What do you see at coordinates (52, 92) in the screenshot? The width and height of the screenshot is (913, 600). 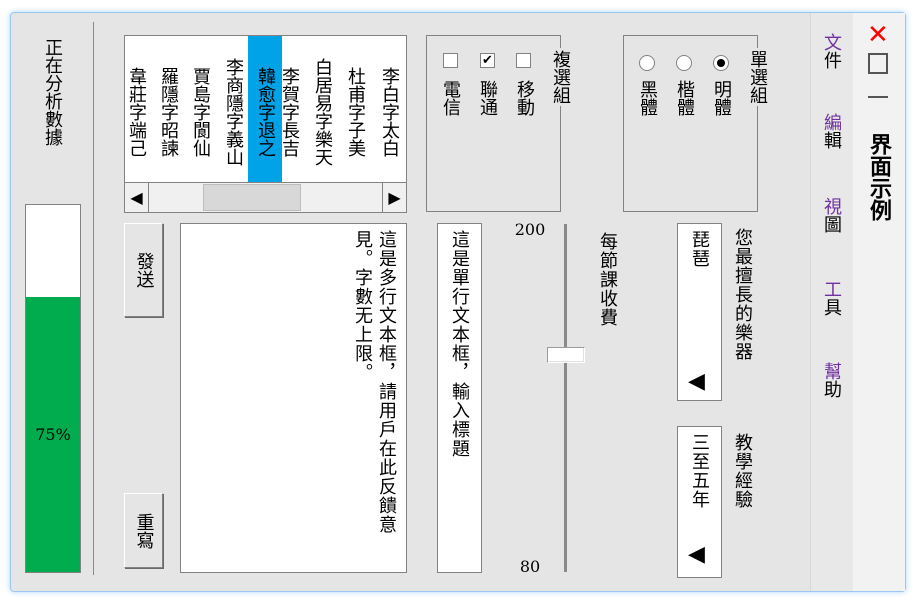 I see `progress-label: 正在分析數據` at bounding box center [52, 92].